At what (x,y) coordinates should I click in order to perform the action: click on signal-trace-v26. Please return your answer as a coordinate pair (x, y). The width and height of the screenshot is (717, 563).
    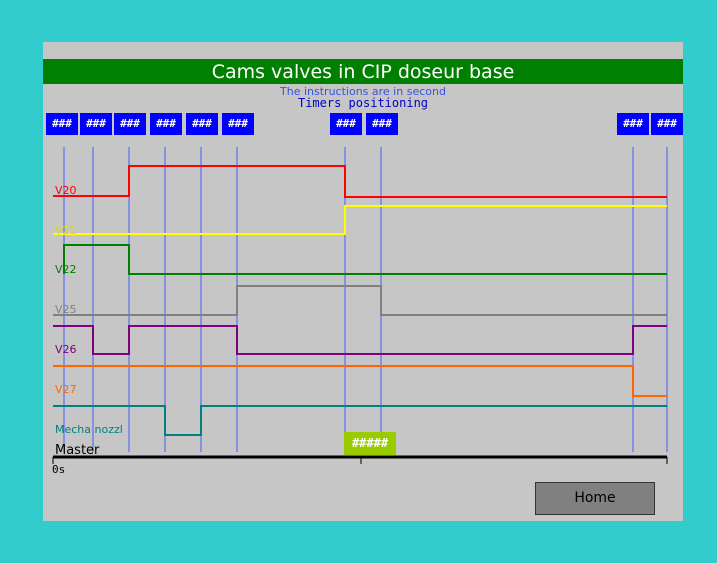
    Looking at the image, I should click on (360, 340).